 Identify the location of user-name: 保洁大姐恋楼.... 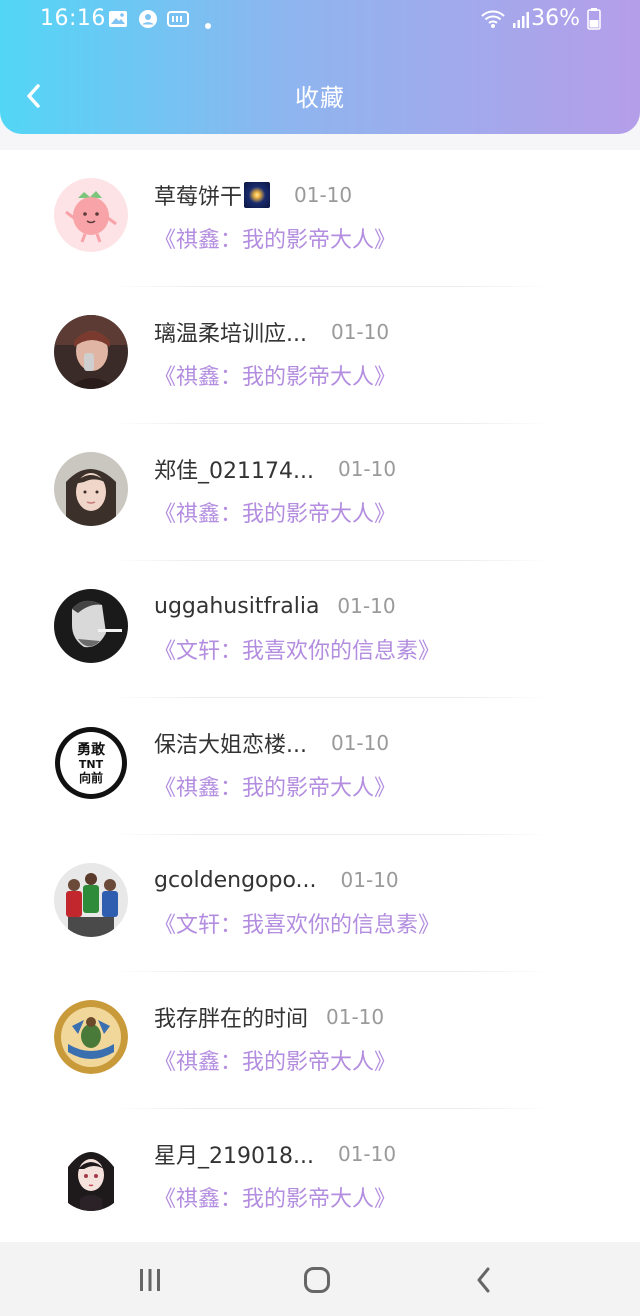
(230, 745).